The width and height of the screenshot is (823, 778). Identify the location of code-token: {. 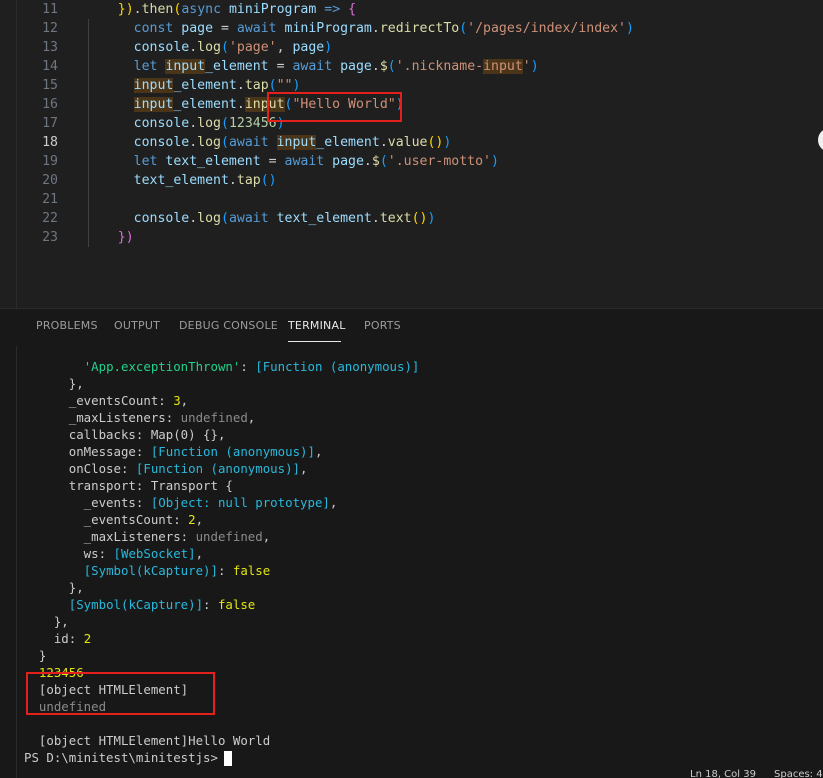
(352, 9).